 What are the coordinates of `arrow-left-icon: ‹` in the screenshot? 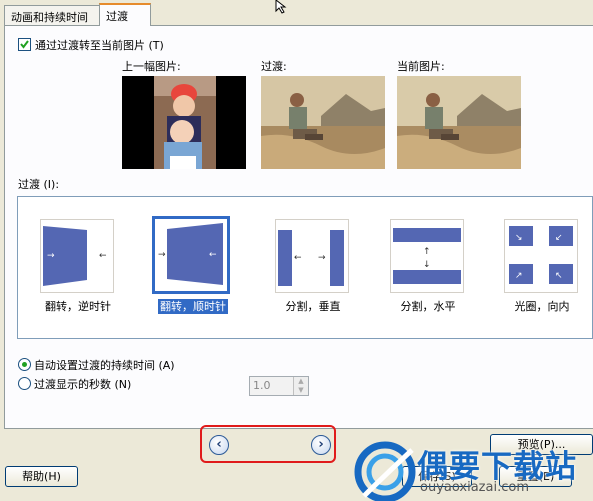 It's located at (219, 445).